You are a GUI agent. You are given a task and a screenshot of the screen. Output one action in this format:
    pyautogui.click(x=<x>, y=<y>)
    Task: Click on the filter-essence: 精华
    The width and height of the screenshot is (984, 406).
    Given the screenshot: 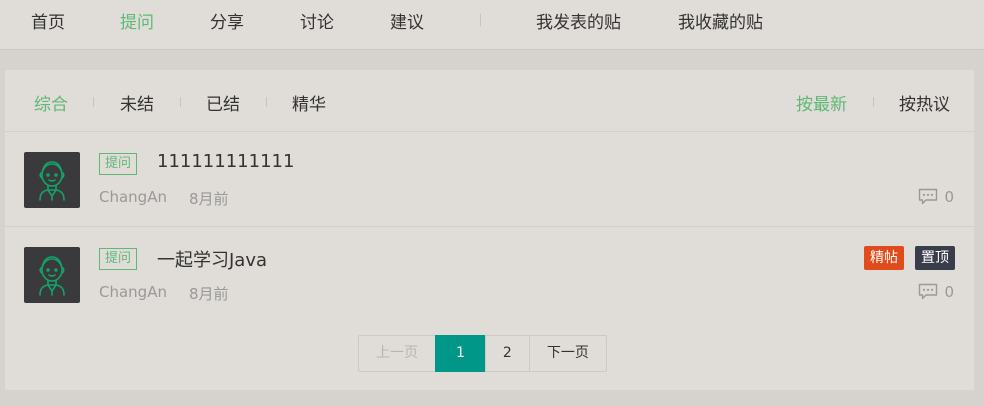 What is the action you would take?
    pyautogui.click(x=309, y=102)
    